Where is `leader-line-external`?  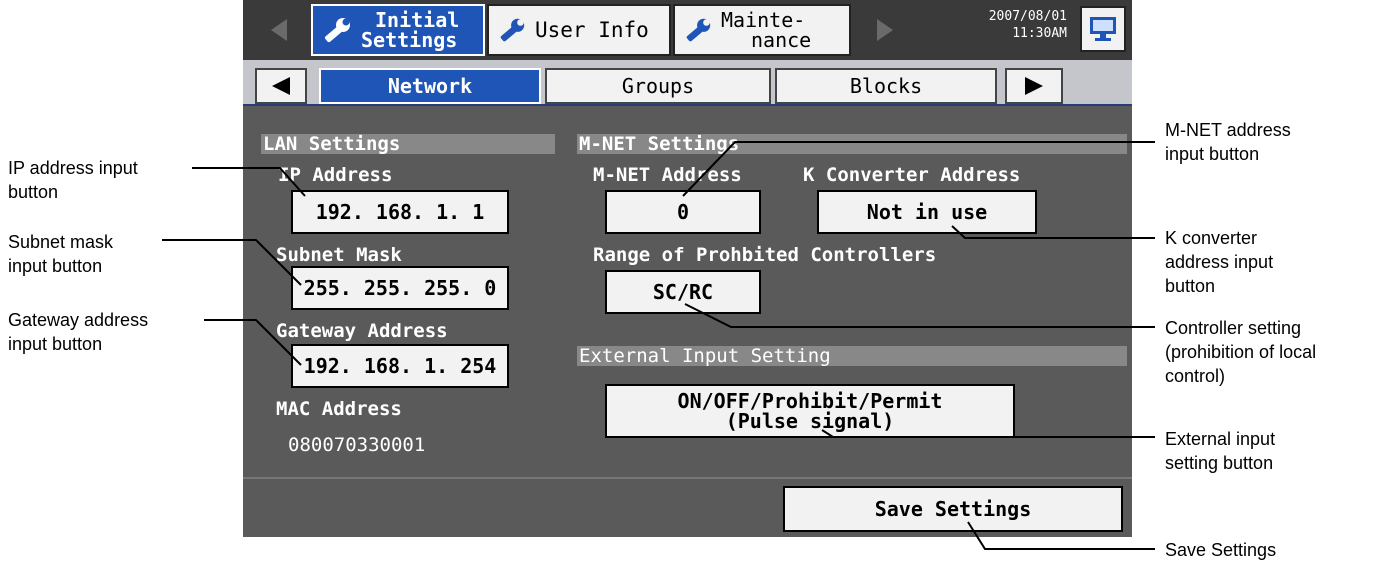 leader-line-external is located at coordinates (988, 433).